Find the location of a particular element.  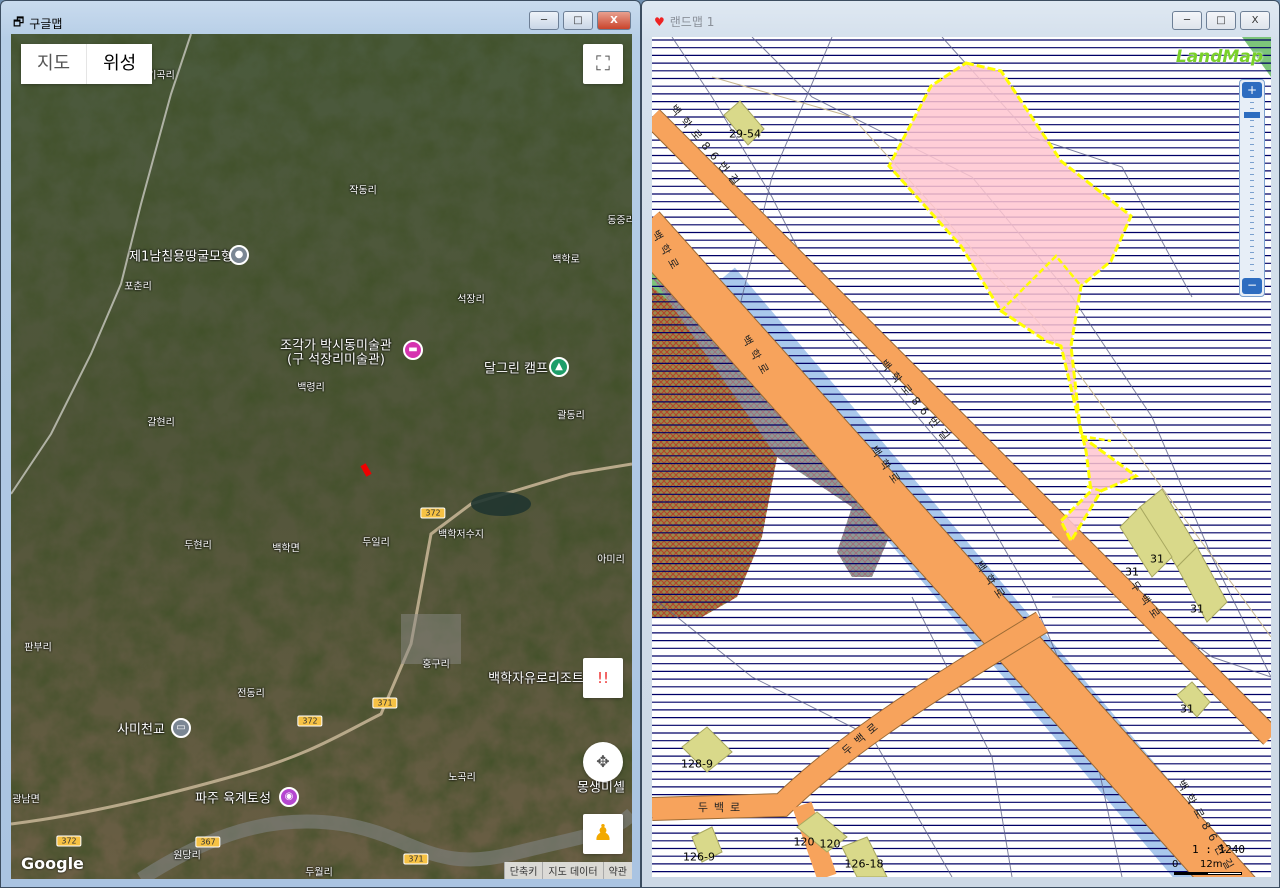

zoom-in-button: + is located at coordinates (1252, 90).